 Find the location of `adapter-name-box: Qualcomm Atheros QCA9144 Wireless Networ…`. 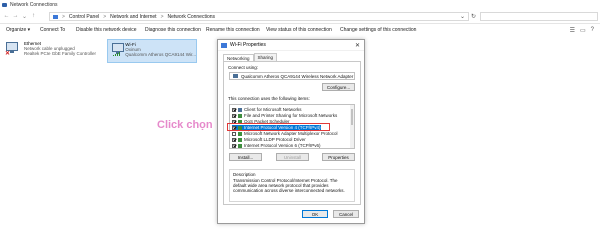

adapter-name-box: Qualcomm Atheros QCA9144 Wireless Networ… is located at coordinates (292, 76).